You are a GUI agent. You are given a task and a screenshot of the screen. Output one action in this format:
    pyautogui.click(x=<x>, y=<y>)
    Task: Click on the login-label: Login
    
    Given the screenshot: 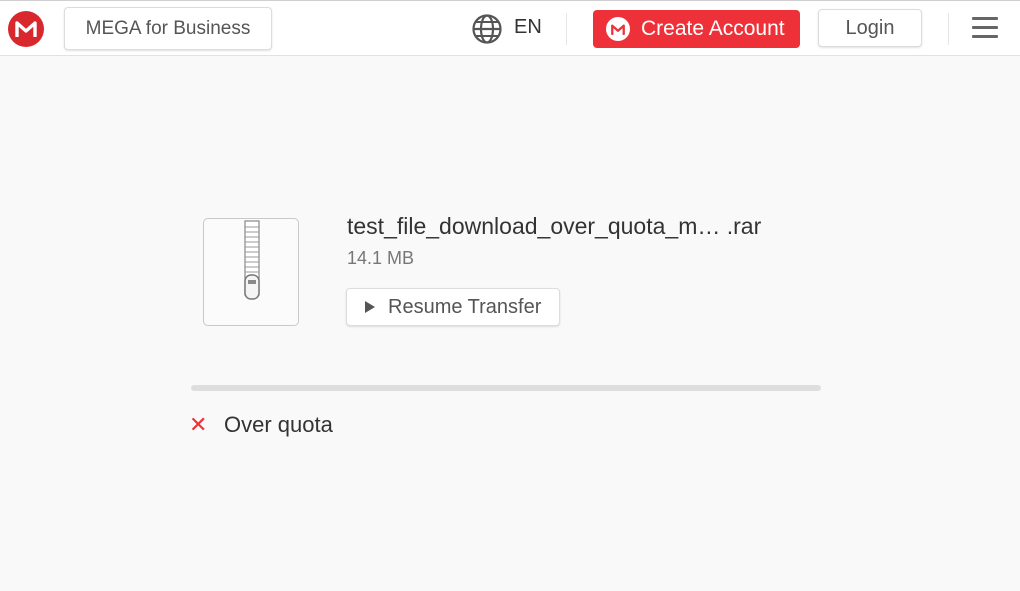 What is the action you would take?
    pyautogui.click(x=870, y=27)
    